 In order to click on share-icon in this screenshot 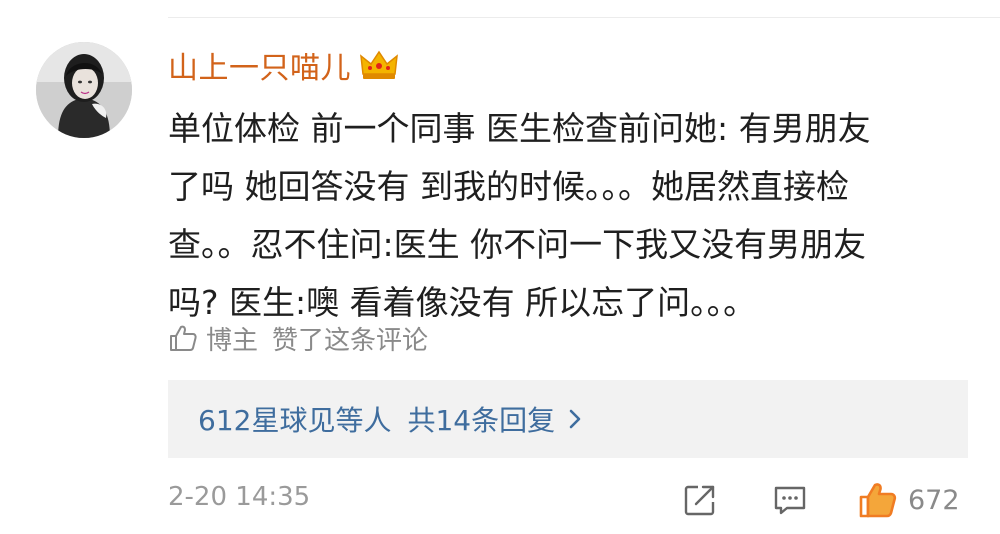, I will do `click(700, 500)`.